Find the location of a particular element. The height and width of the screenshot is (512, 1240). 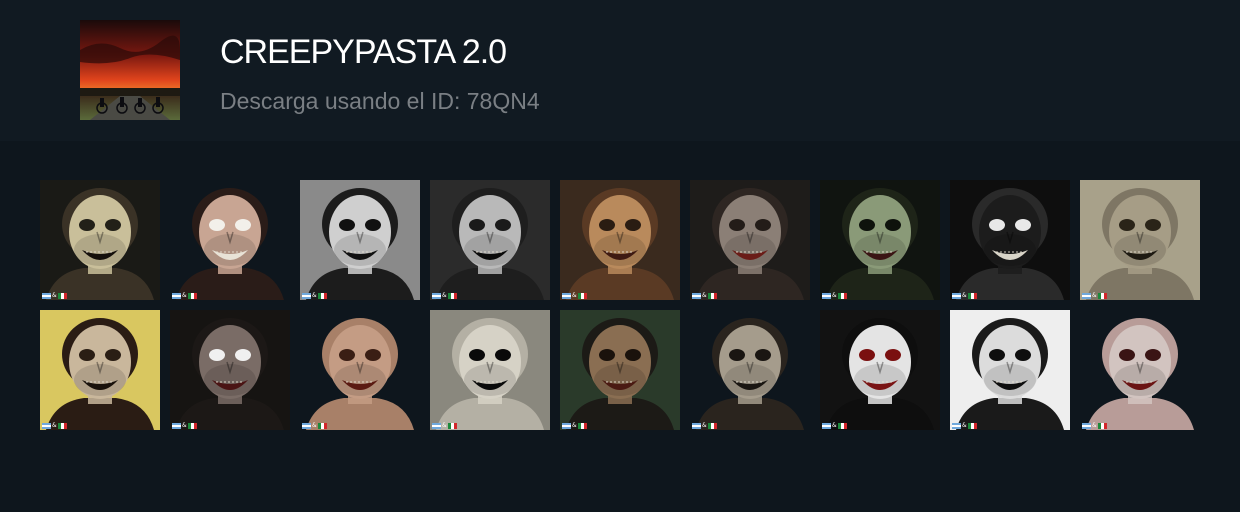

grinning-ghoul-face-icon is located at coordinates (100, 240).